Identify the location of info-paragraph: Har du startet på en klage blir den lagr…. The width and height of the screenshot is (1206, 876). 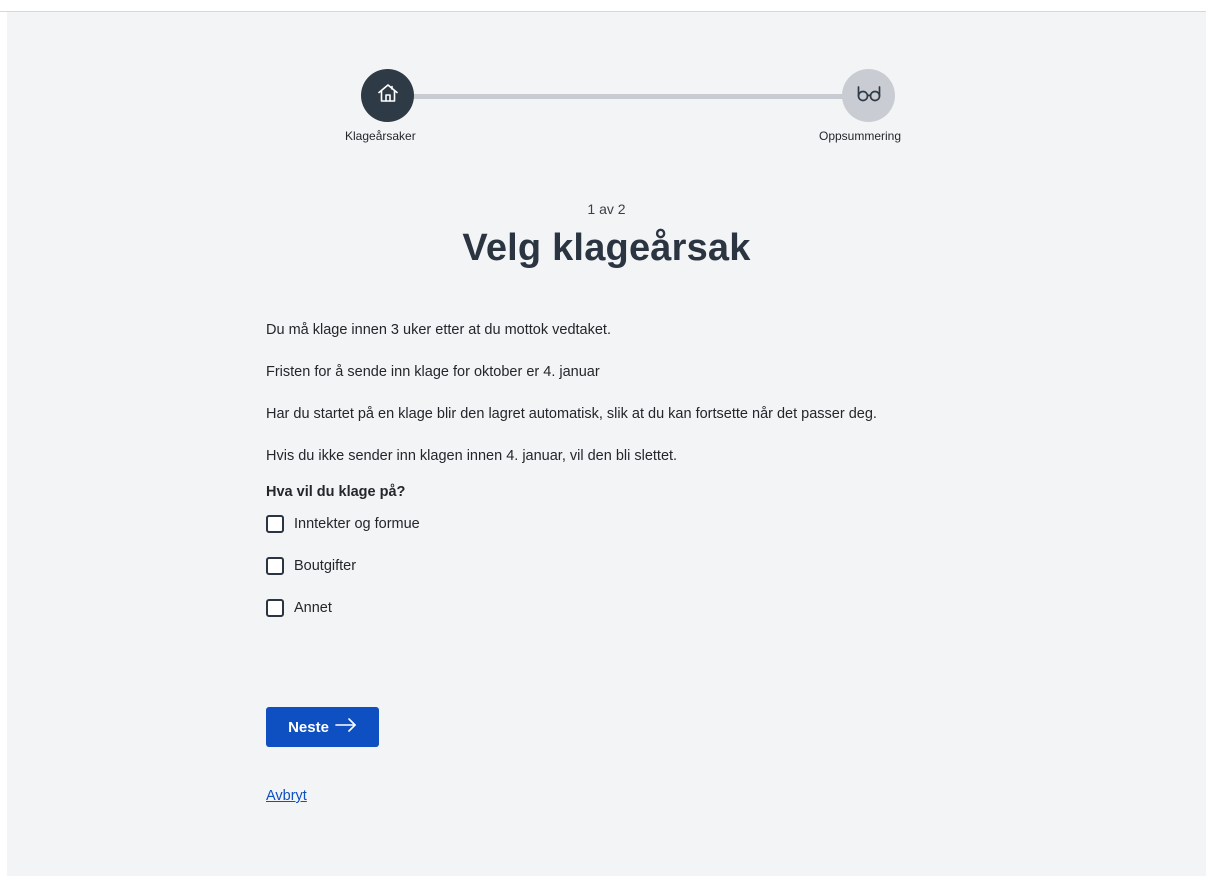
(571, 414).